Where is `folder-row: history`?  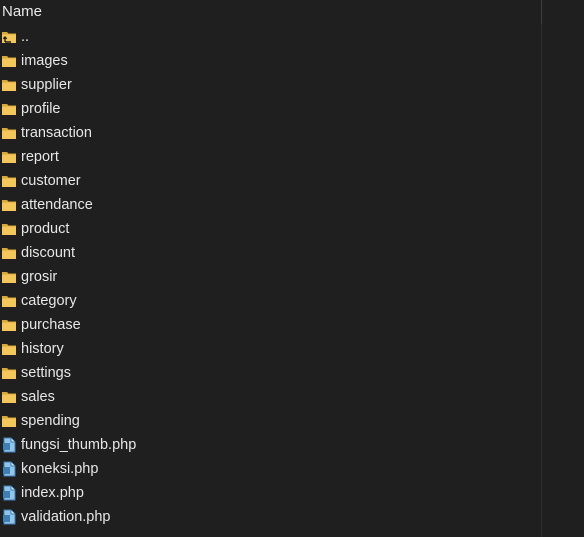 folder-row: history is located at coordinates (270, 349).